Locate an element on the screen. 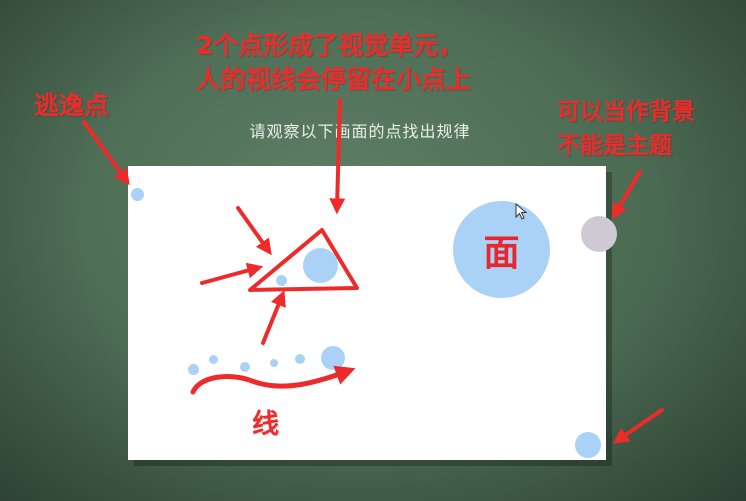 The image size is (746, 501). corner-arrow is located at coordinates (638, 426).